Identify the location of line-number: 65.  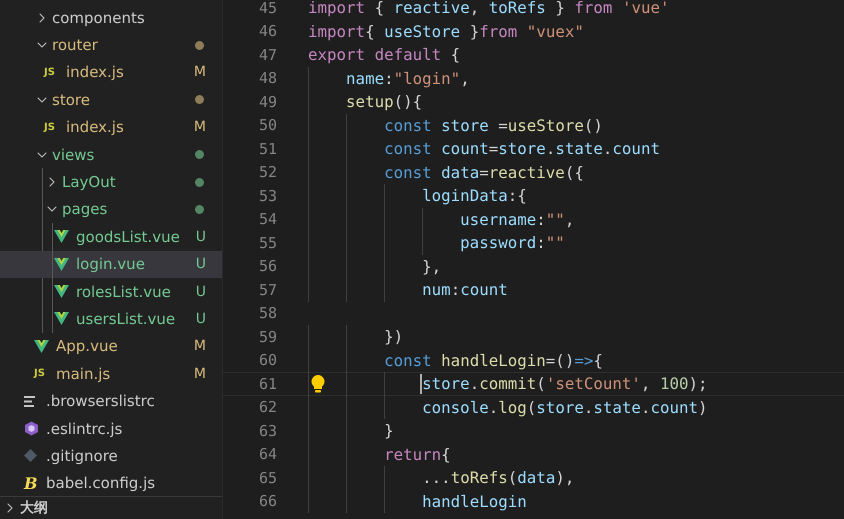
(267, 477).